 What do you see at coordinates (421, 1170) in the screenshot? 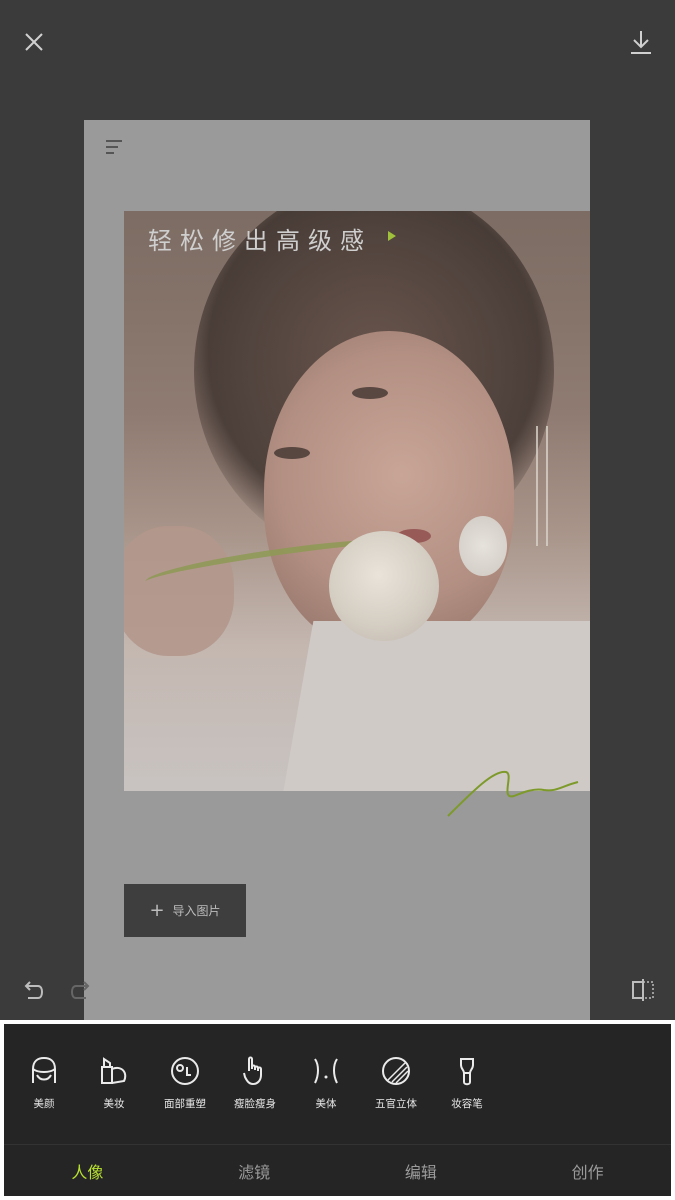
I see `tab-edit: 编辑` at bounding box center [421, 1170].